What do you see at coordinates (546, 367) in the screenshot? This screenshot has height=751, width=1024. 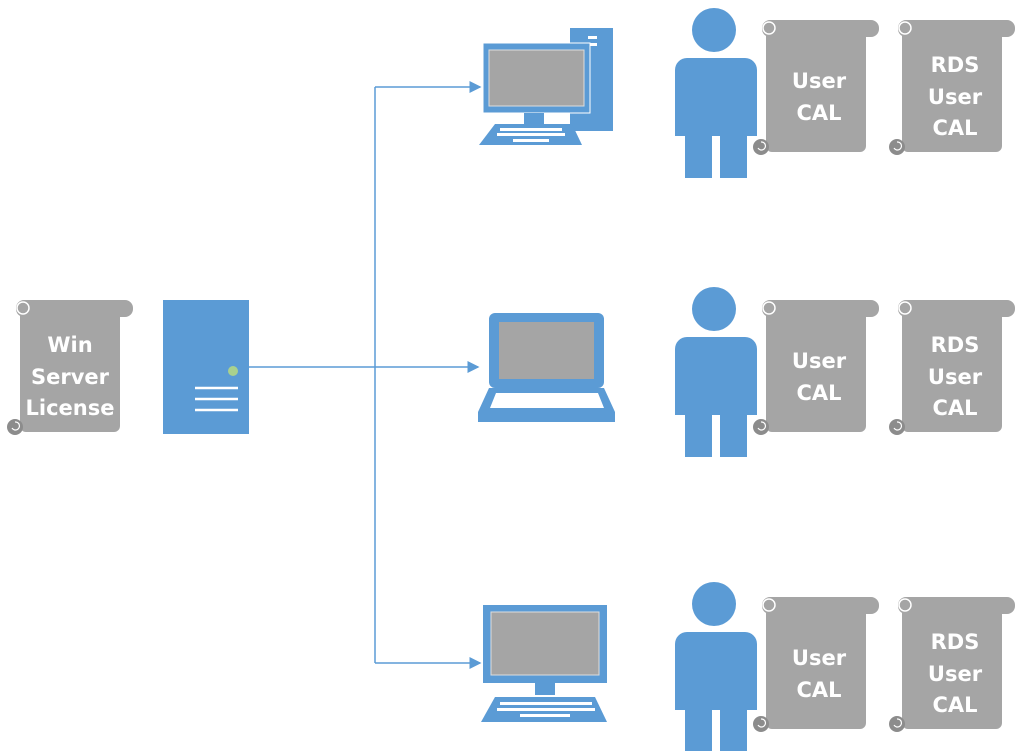 I see `laptop-icon` at bounding box center [546, 367].